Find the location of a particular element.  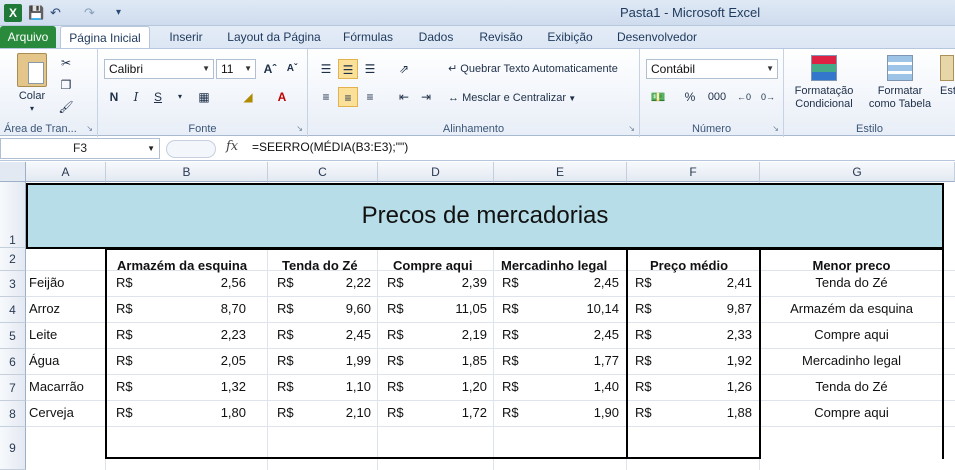

align-top-icon: ☰ is located at coordinates (326, 69).